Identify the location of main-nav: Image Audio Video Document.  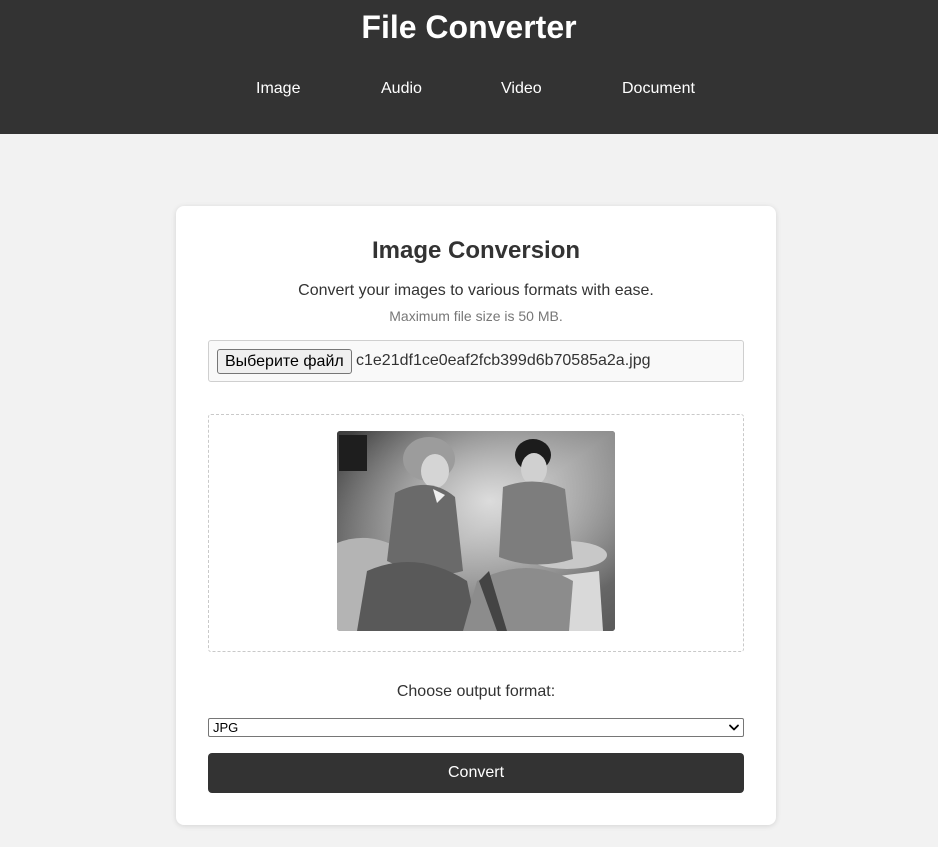
(469, 90).